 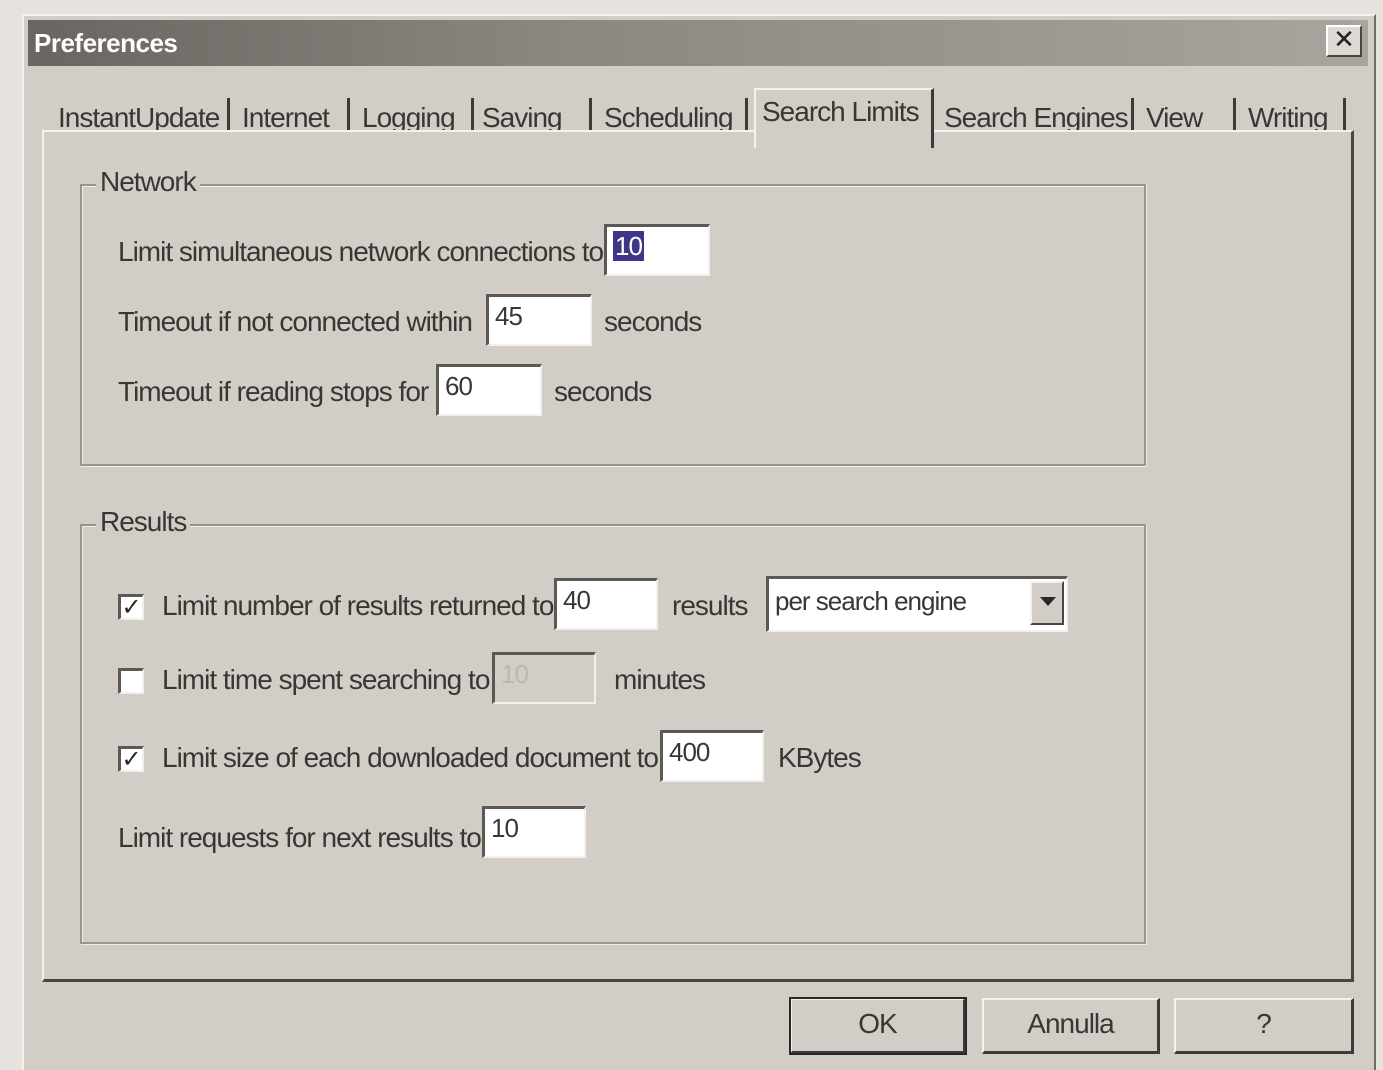 I want to click on network-group-title: Network, so click(x=148, y=182).